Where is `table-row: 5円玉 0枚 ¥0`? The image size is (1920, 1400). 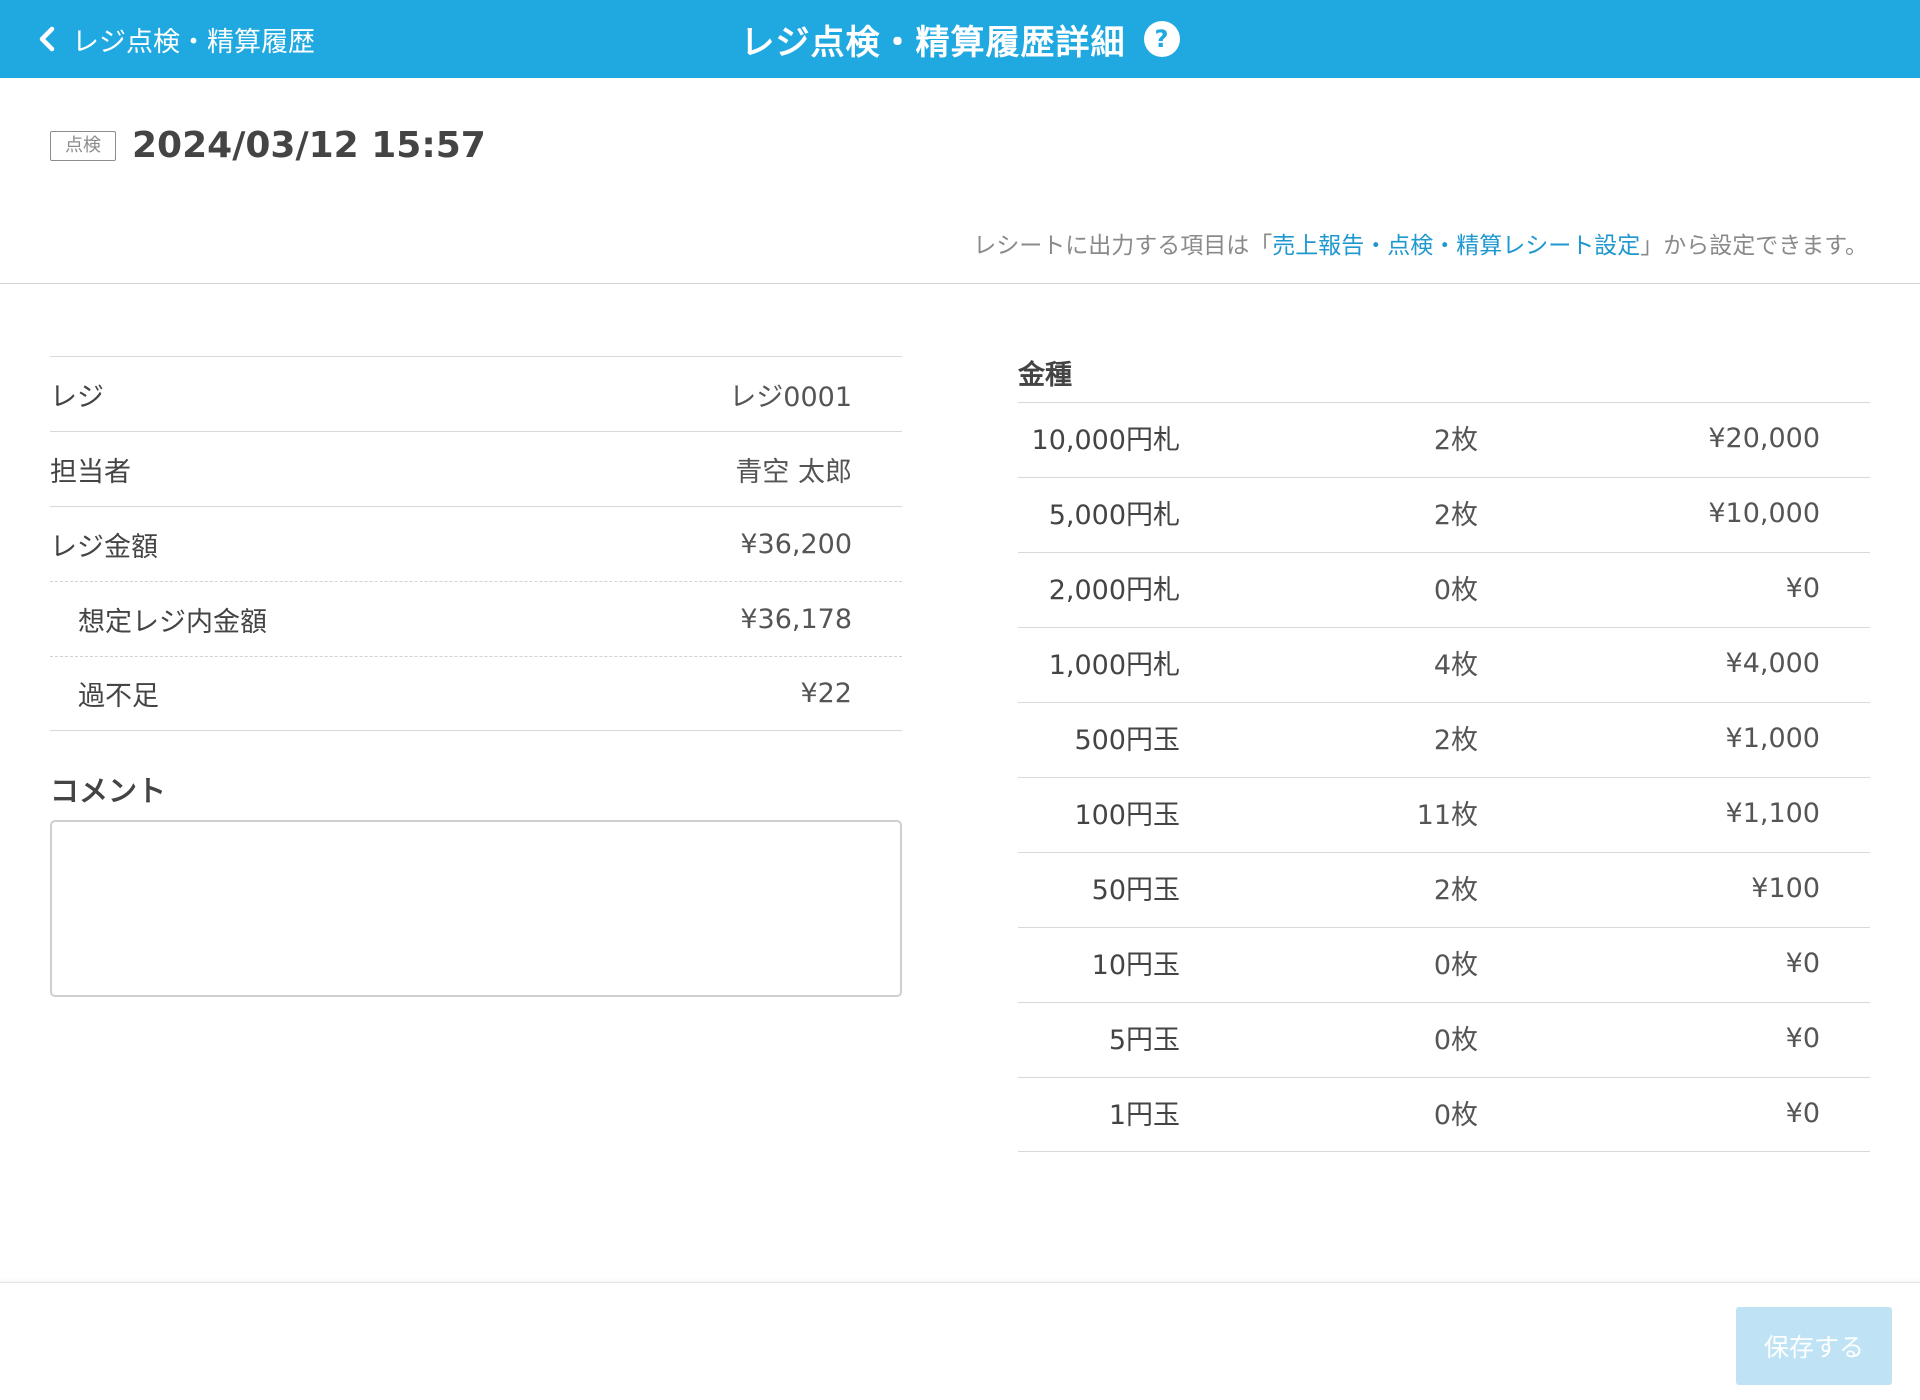
table-row: 5円玉 0枚 ¥0 is located at coordinates (1444, 1039).